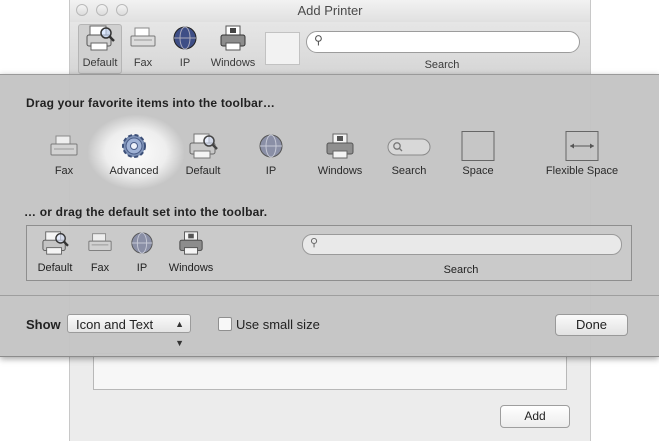 The width and height of the screenshot is (659, 441). What do you see at coordinates (122, 10) in the screenshot?
I see `zoom-window-button` at bounding box center [122, 10].